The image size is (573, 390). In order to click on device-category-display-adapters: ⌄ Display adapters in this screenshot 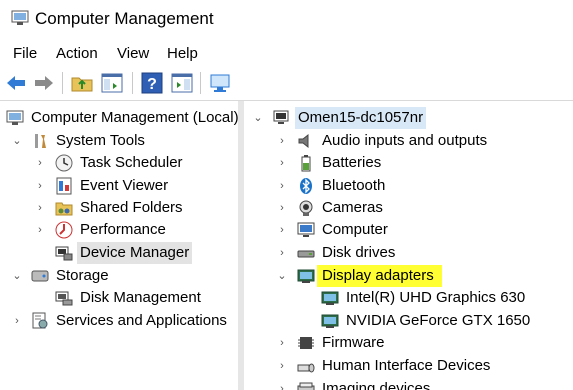, I will do `click(408, 276)`.